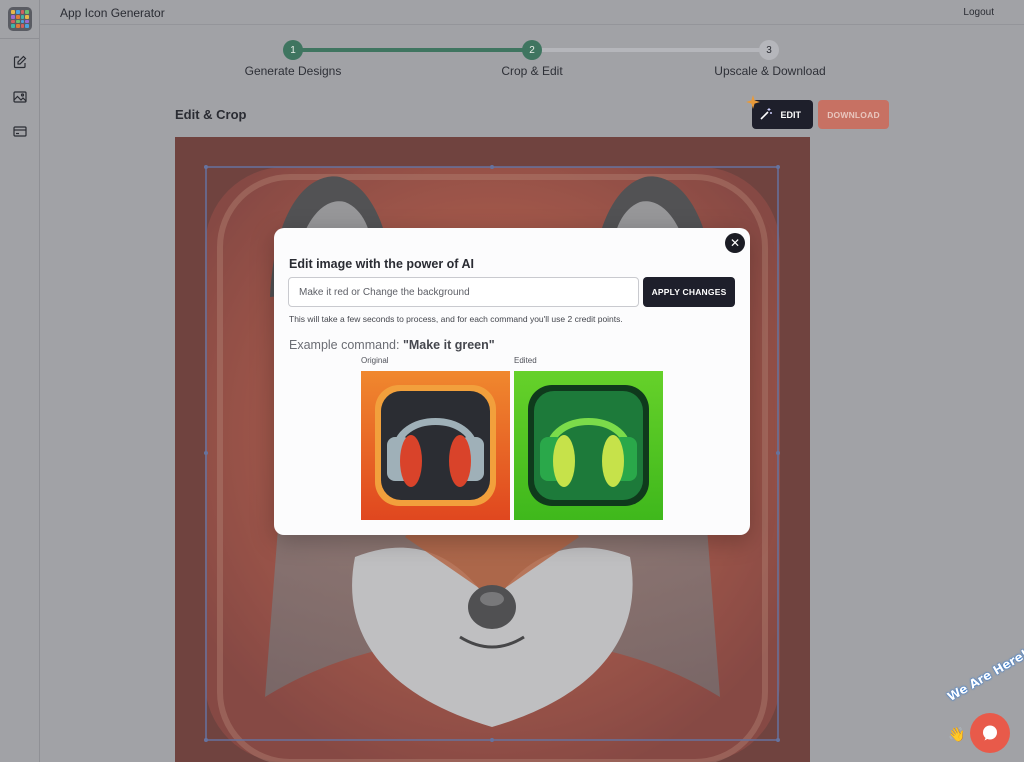 This screenshot has width=1024, height=762. Describe the element at coordinates (735, 243) in the screenshot. I see `close-icon: ✕` at that location.